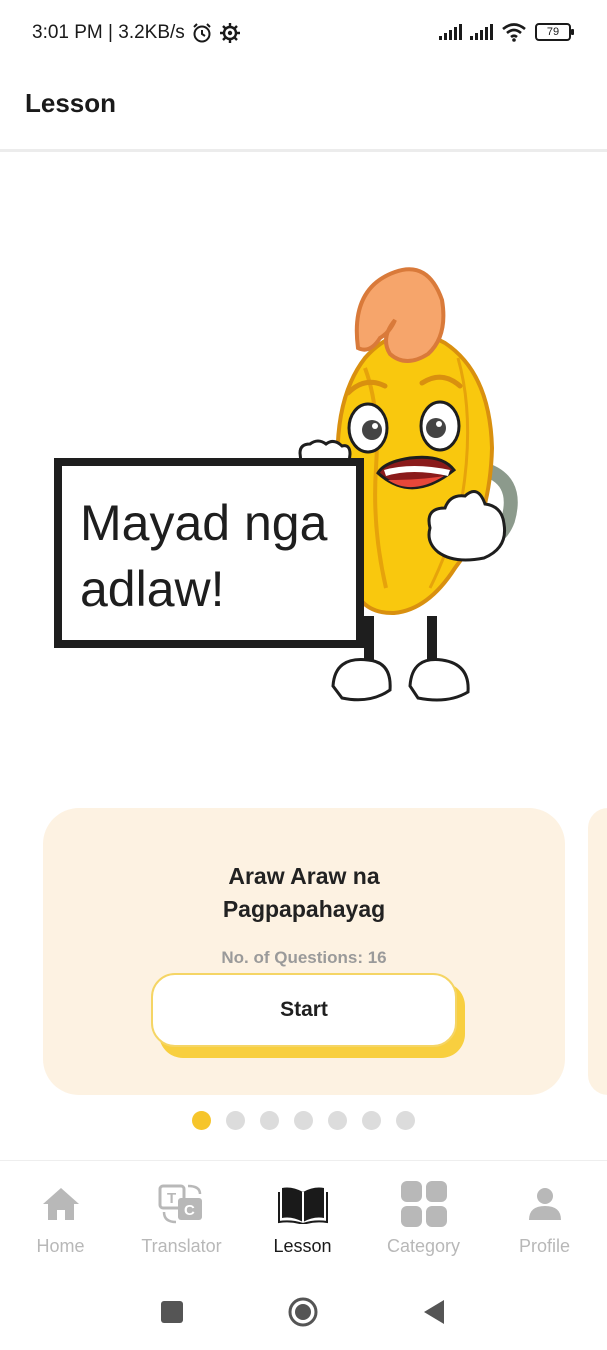 Image resolution: width=607 pixels, height=1350 pixels. Describe the element at coordinates (181, 1246) in the screenshot. I see `nav-label-translator: Translator` at that location.